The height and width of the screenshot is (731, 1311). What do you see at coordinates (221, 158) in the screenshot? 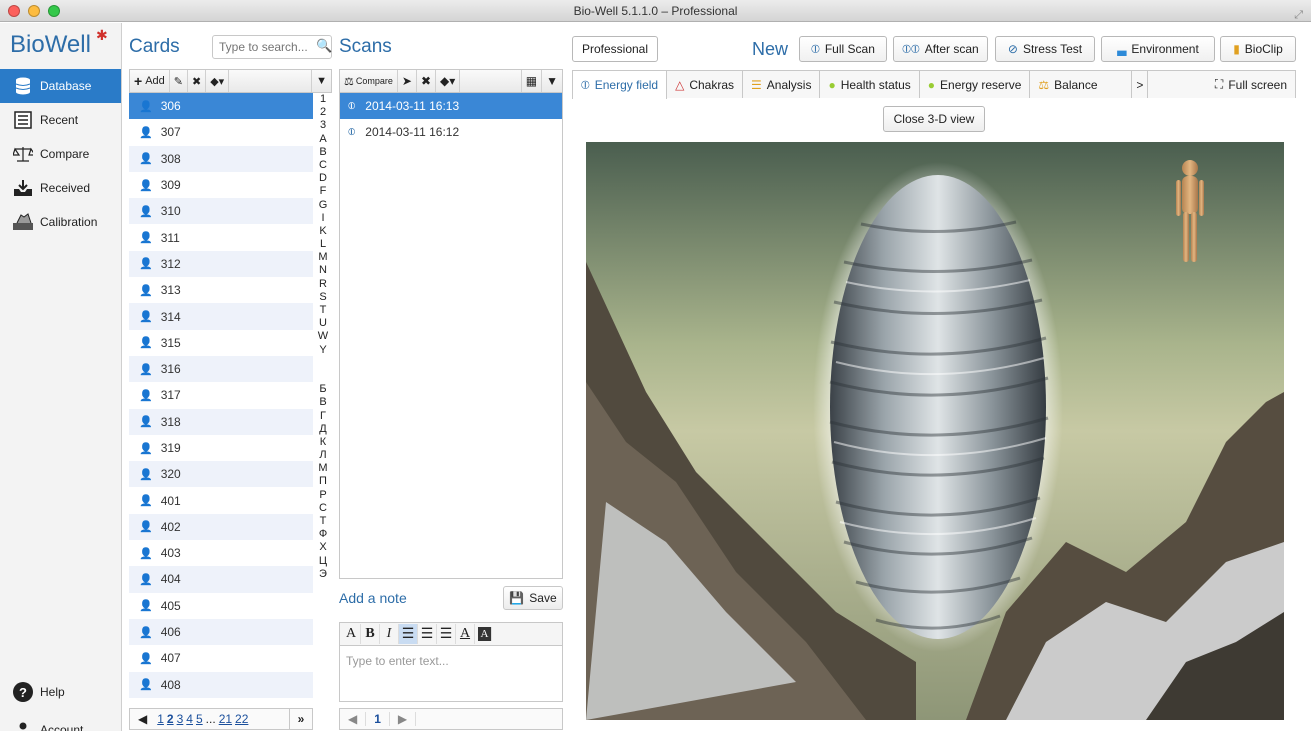
I see `card-row: 👤 308` at bounding box center [221, 158].